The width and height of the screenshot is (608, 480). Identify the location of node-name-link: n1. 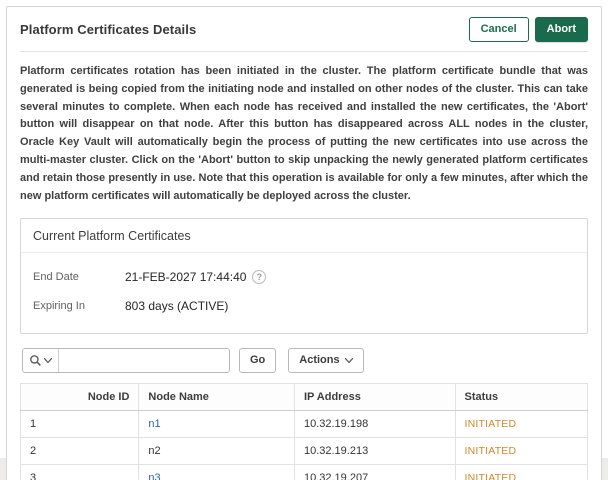
(154, 424).